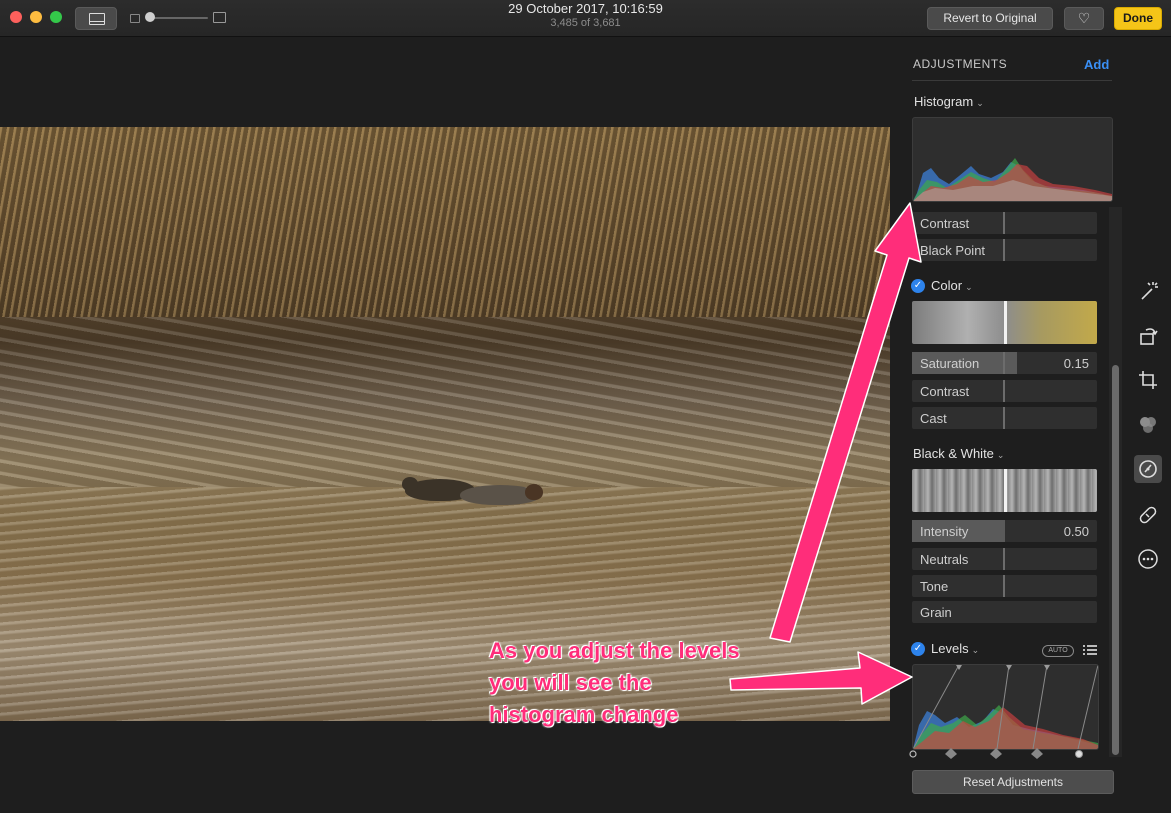 The width and height of the screenshot is (1171, 813). Describe the element at coordinates (1096, 64) in the screenshot. I see `add-adjustment-button: Add` at that location.